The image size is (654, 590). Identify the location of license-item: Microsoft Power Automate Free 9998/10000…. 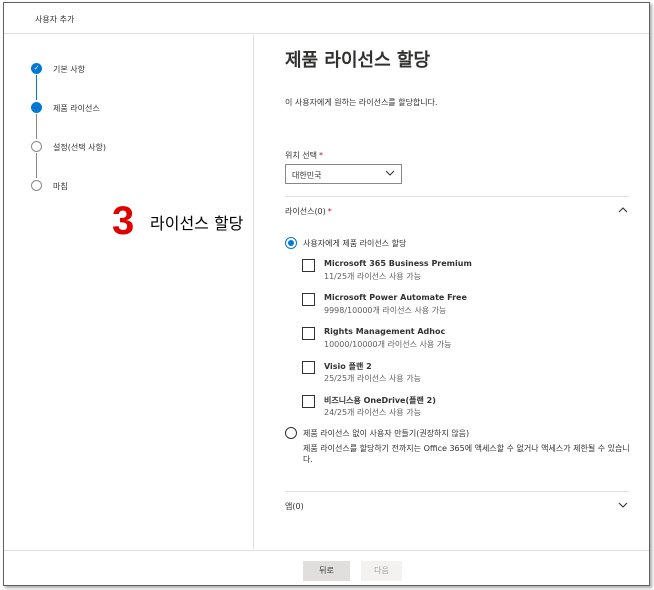
(452, 307).